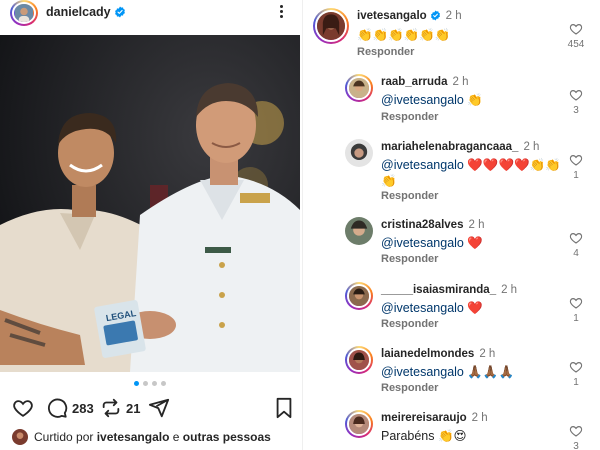  I want to click on comment-text: @ivetesangalo 🙏🏾🙏🏾🙏🏾, so click(471, 372).